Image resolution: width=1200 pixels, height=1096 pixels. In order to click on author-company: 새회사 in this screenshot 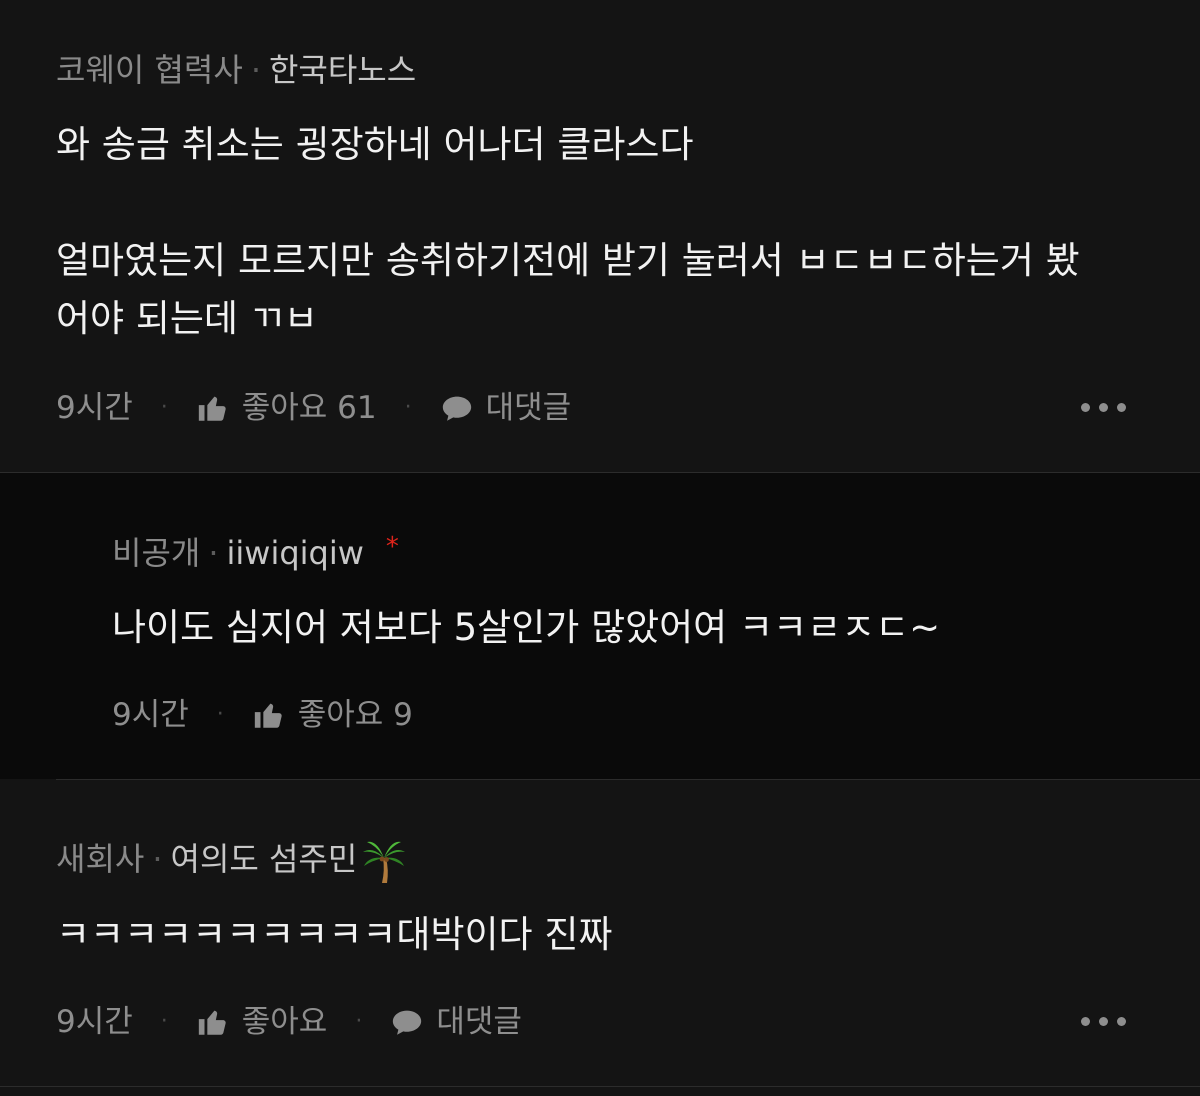, I will do `click(100, 859)`.